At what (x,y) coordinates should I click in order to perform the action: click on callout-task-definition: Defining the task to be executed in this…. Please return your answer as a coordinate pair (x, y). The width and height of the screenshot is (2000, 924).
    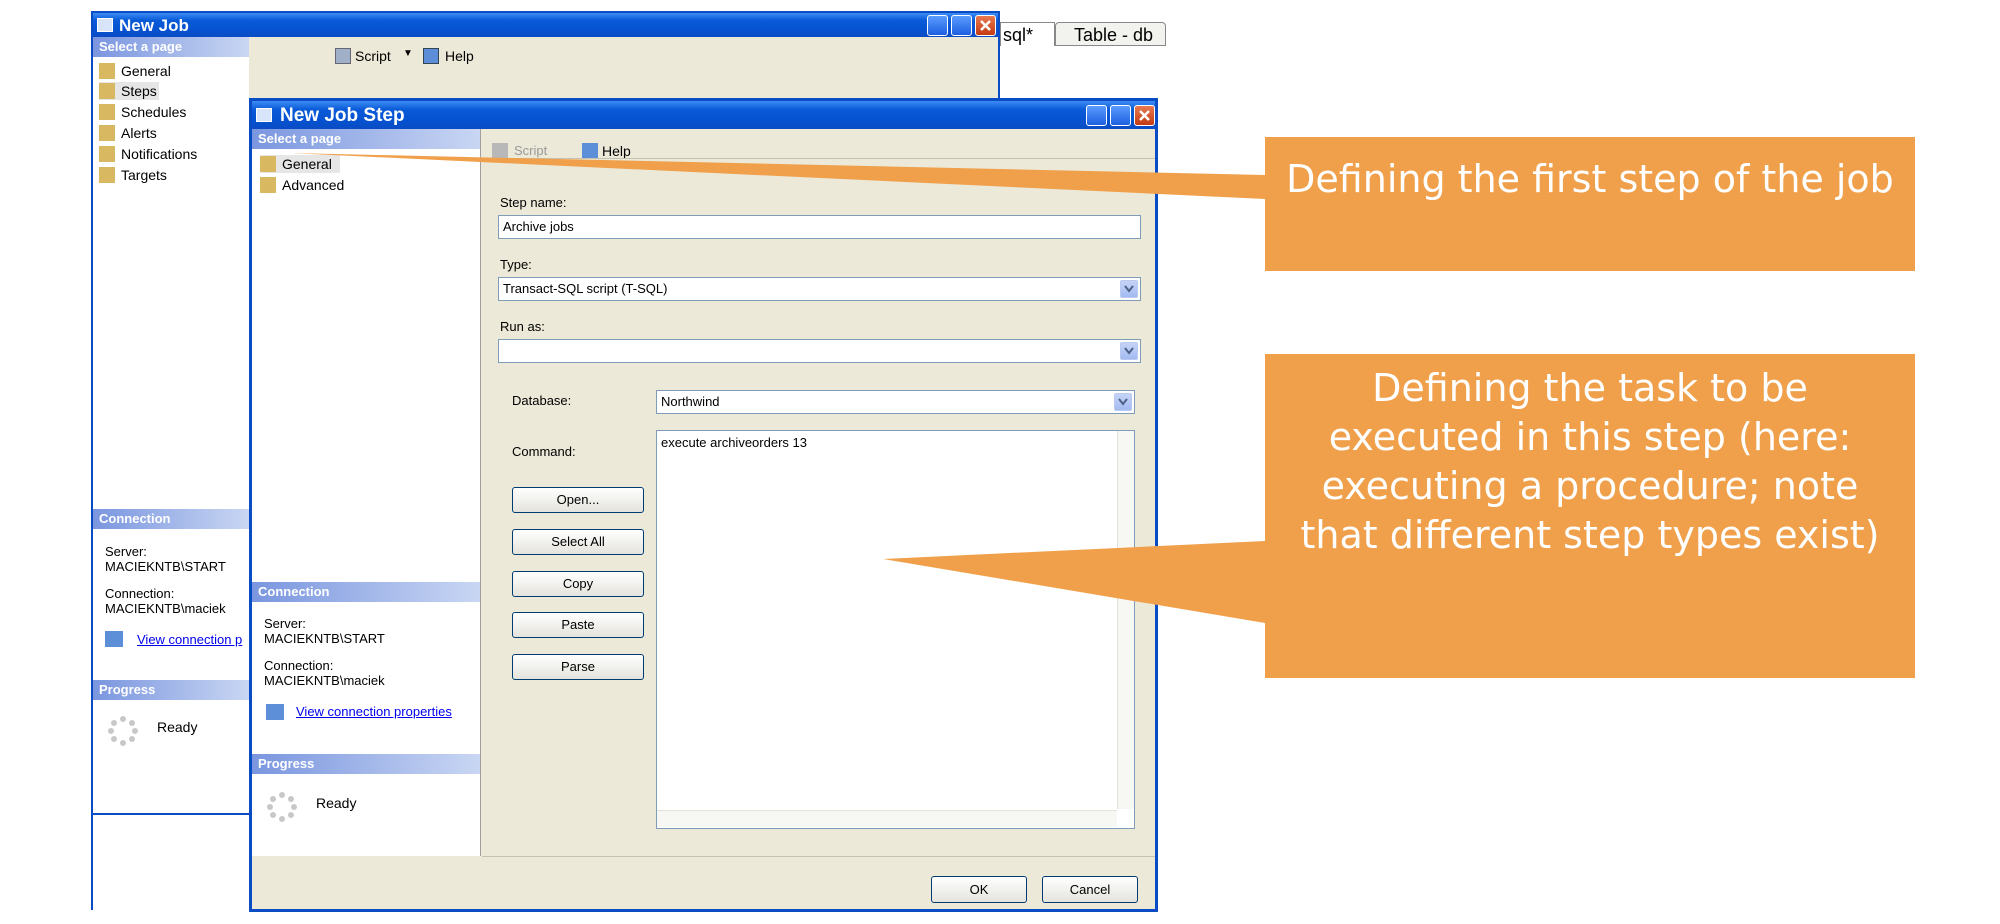
    Looking at the image, I should click on (1590, 516).